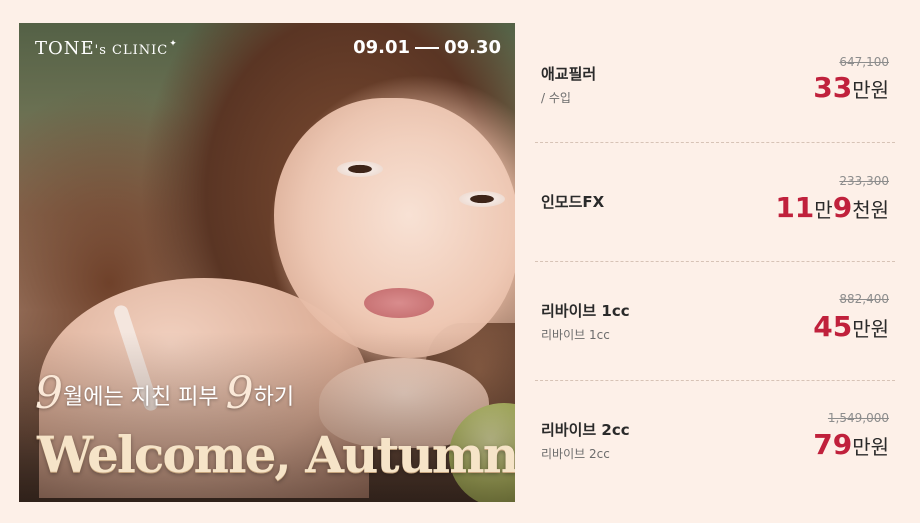 This screenshot has width=920, height=523. Describe the element at coordinates (382, 47) in the screenshot. I see `date-start: 09.01` at that location.